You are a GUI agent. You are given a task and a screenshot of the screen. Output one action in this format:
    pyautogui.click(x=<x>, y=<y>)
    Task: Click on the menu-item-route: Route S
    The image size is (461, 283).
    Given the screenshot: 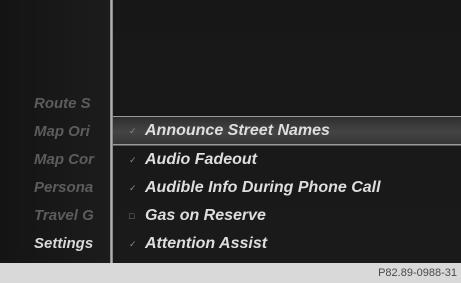 What is the action you would take?
    pyautogui.click(x=72, y=104)
    